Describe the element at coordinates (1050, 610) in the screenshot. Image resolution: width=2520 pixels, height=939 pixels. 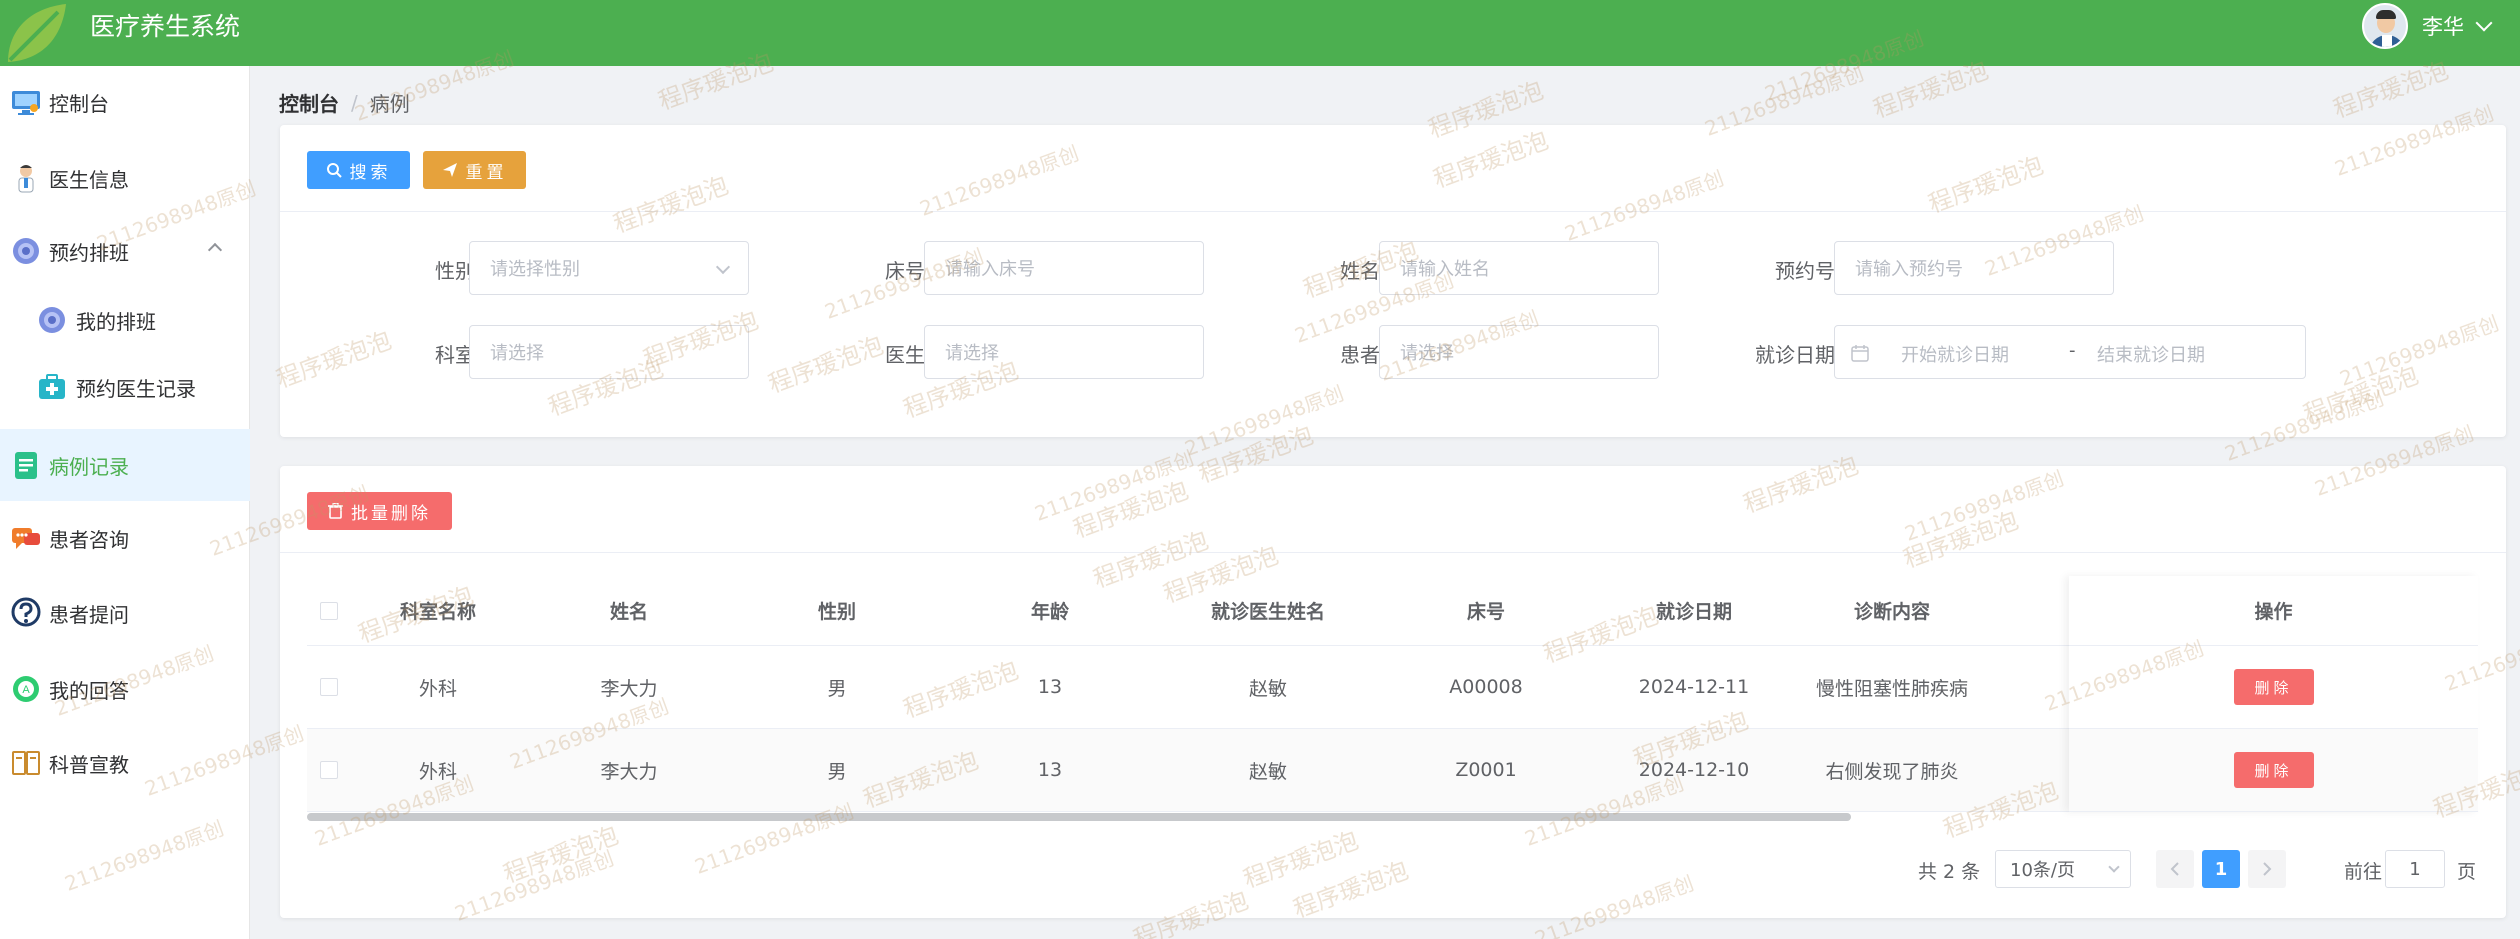
I see `column-header: 年龄` at that location.